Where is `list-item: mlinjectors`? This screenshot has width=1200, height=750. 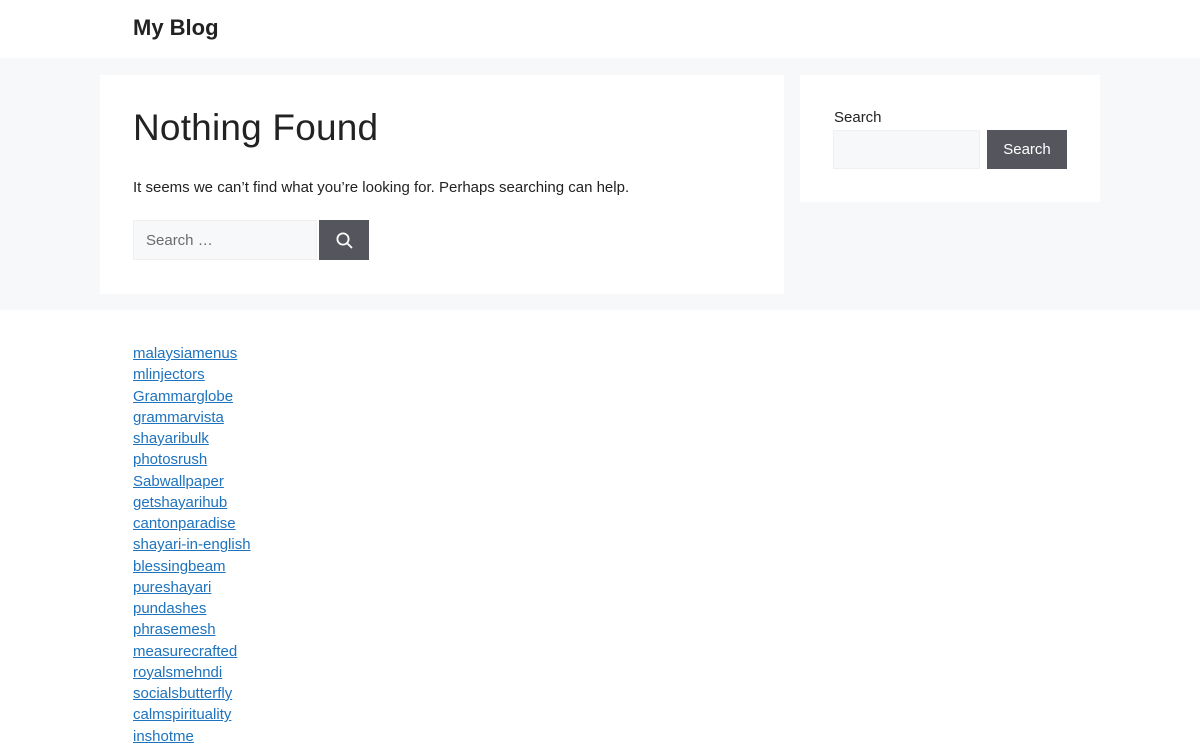
list-item: mlinjectors is located at coordinates (192, 374).